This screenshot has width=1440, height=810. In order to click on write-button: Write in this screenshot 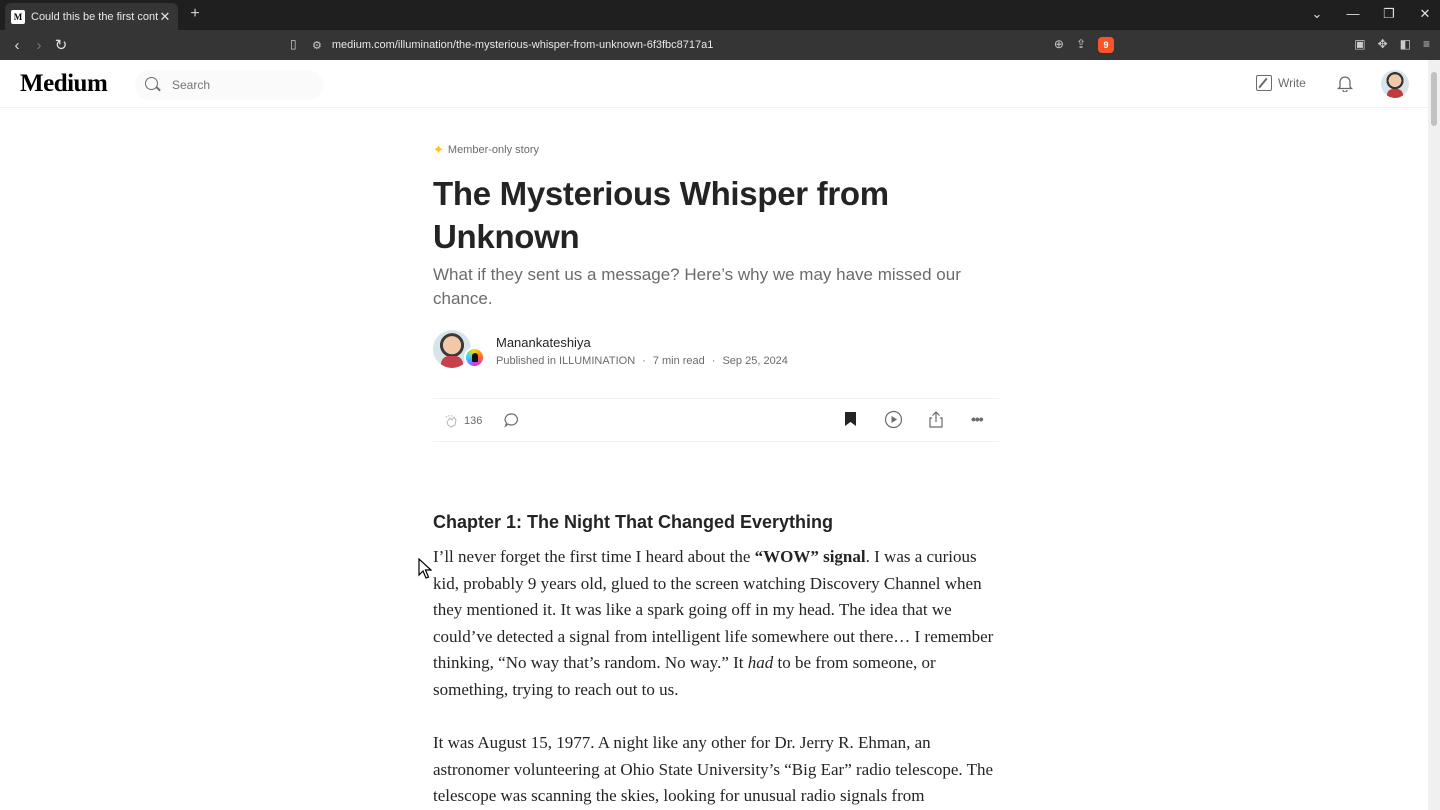, I will do `click(1281, 83)`.